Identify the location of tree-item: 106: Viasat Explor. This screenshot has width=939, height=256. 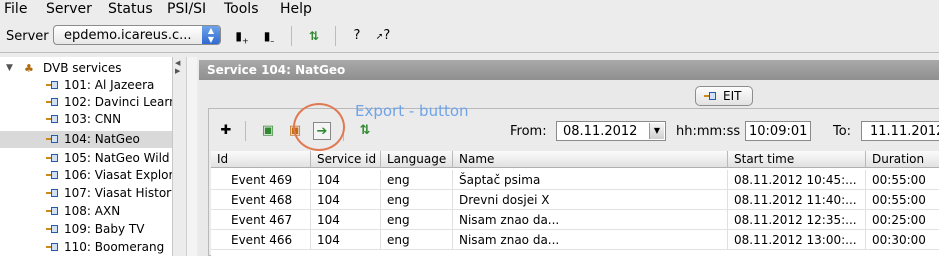
(86, 175).